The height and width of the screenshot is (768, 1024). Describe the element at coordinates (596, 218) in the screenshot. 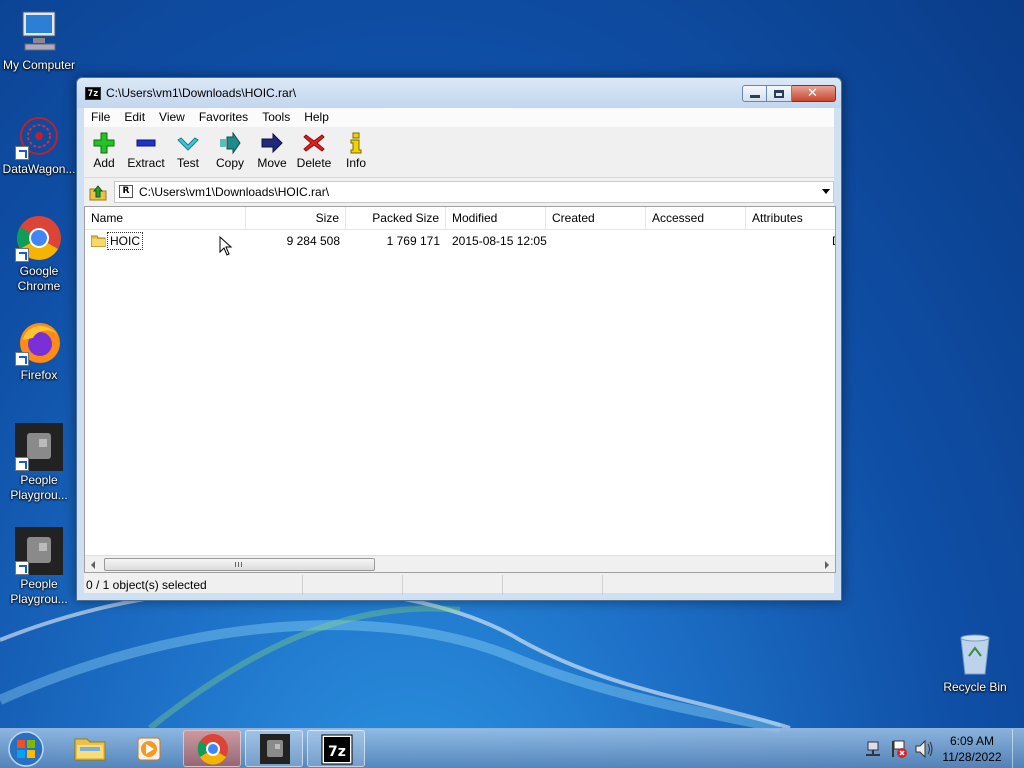

I see `column-created: Created` at that location.